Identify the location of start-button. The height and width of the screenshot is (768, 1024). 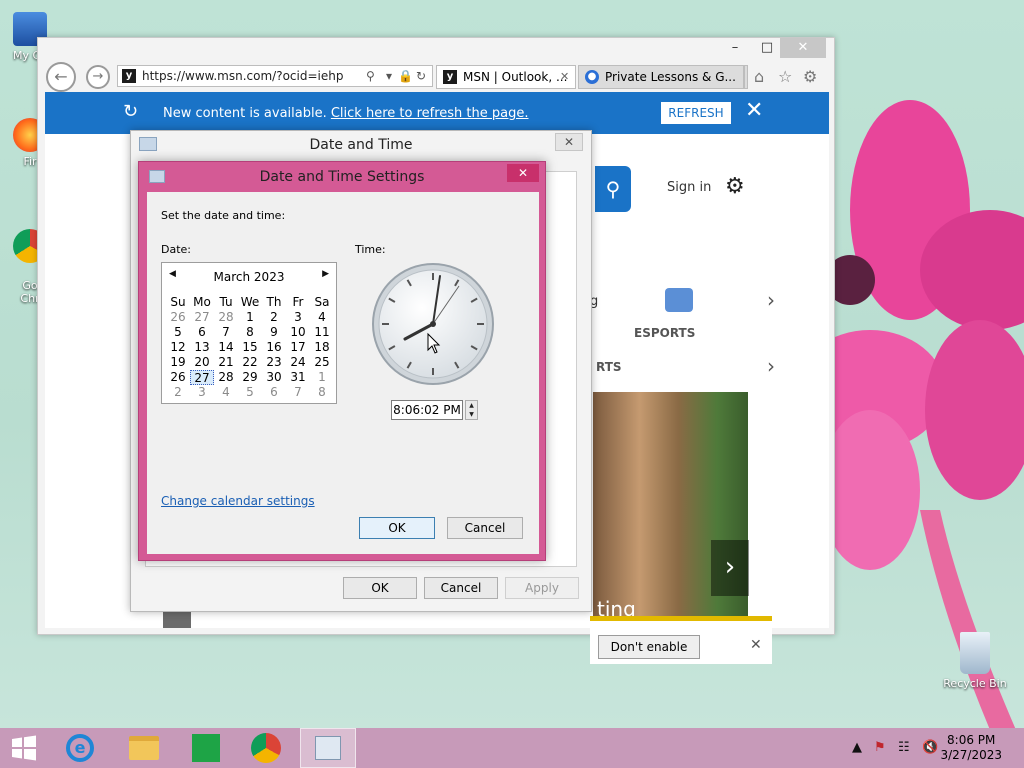
(24, 748).